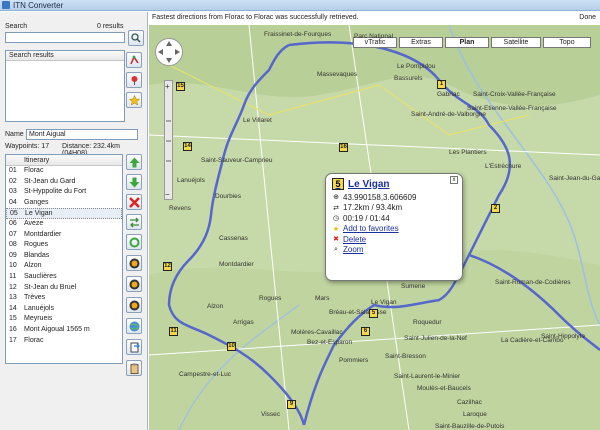  I want to click on popup-zoom-row: ⌕ Zoom, so click(394, 250).